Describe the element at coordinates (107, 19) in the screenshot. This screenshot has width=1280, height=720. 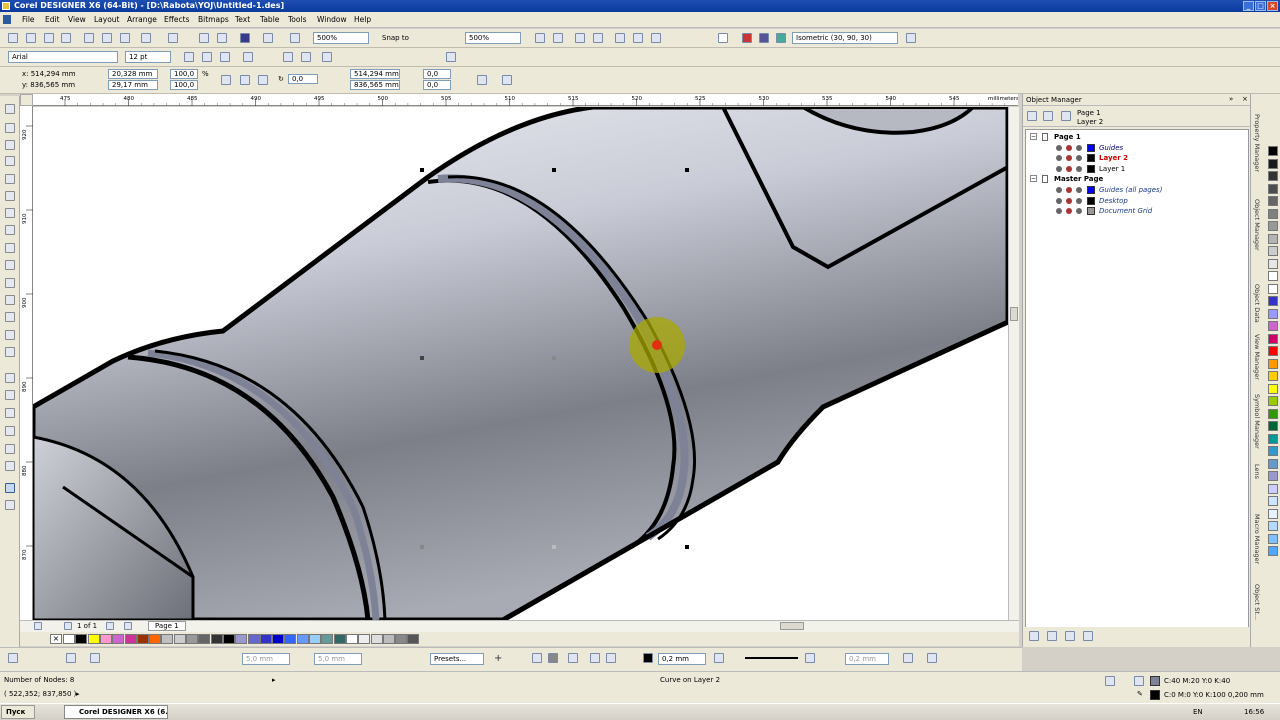
I see `menu-layout: Layout` at that location.